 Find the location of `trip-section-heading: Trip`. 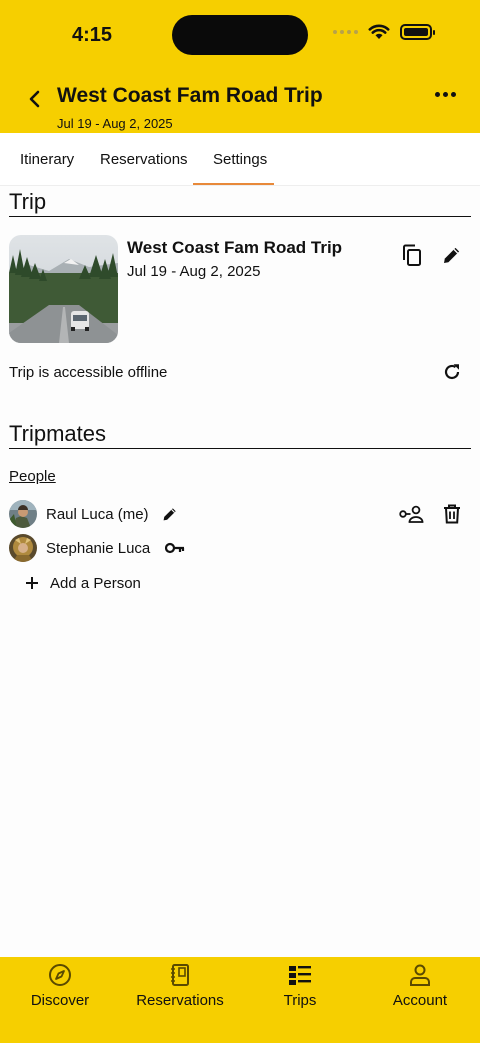

trip-section-heading: Trip is located at coordinates (28, 201).